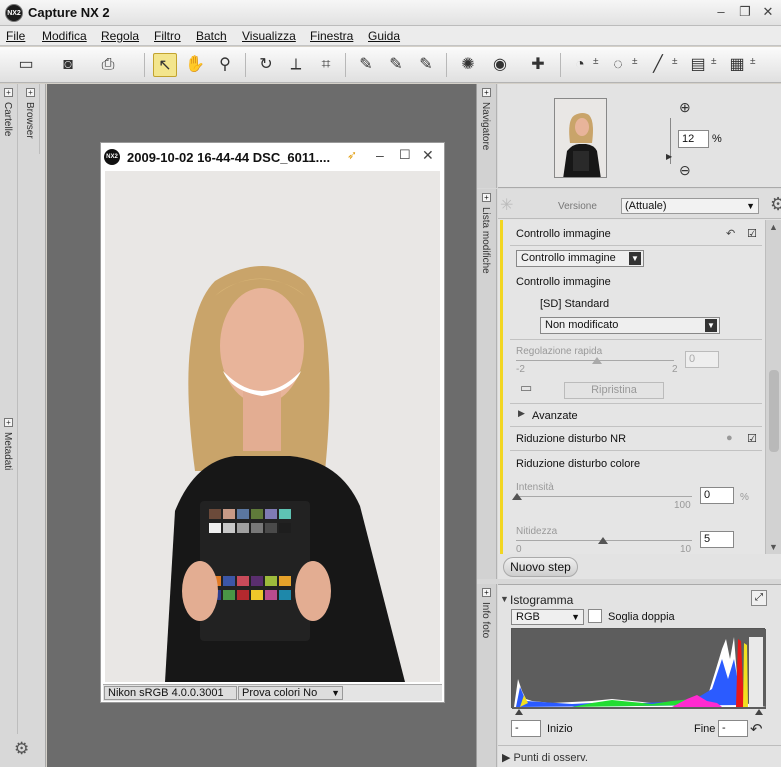 The image size is (781, 767). Describe the element at coordinates (195, 65) in the screenshot. I see `hand-icon: ✋` at that location.